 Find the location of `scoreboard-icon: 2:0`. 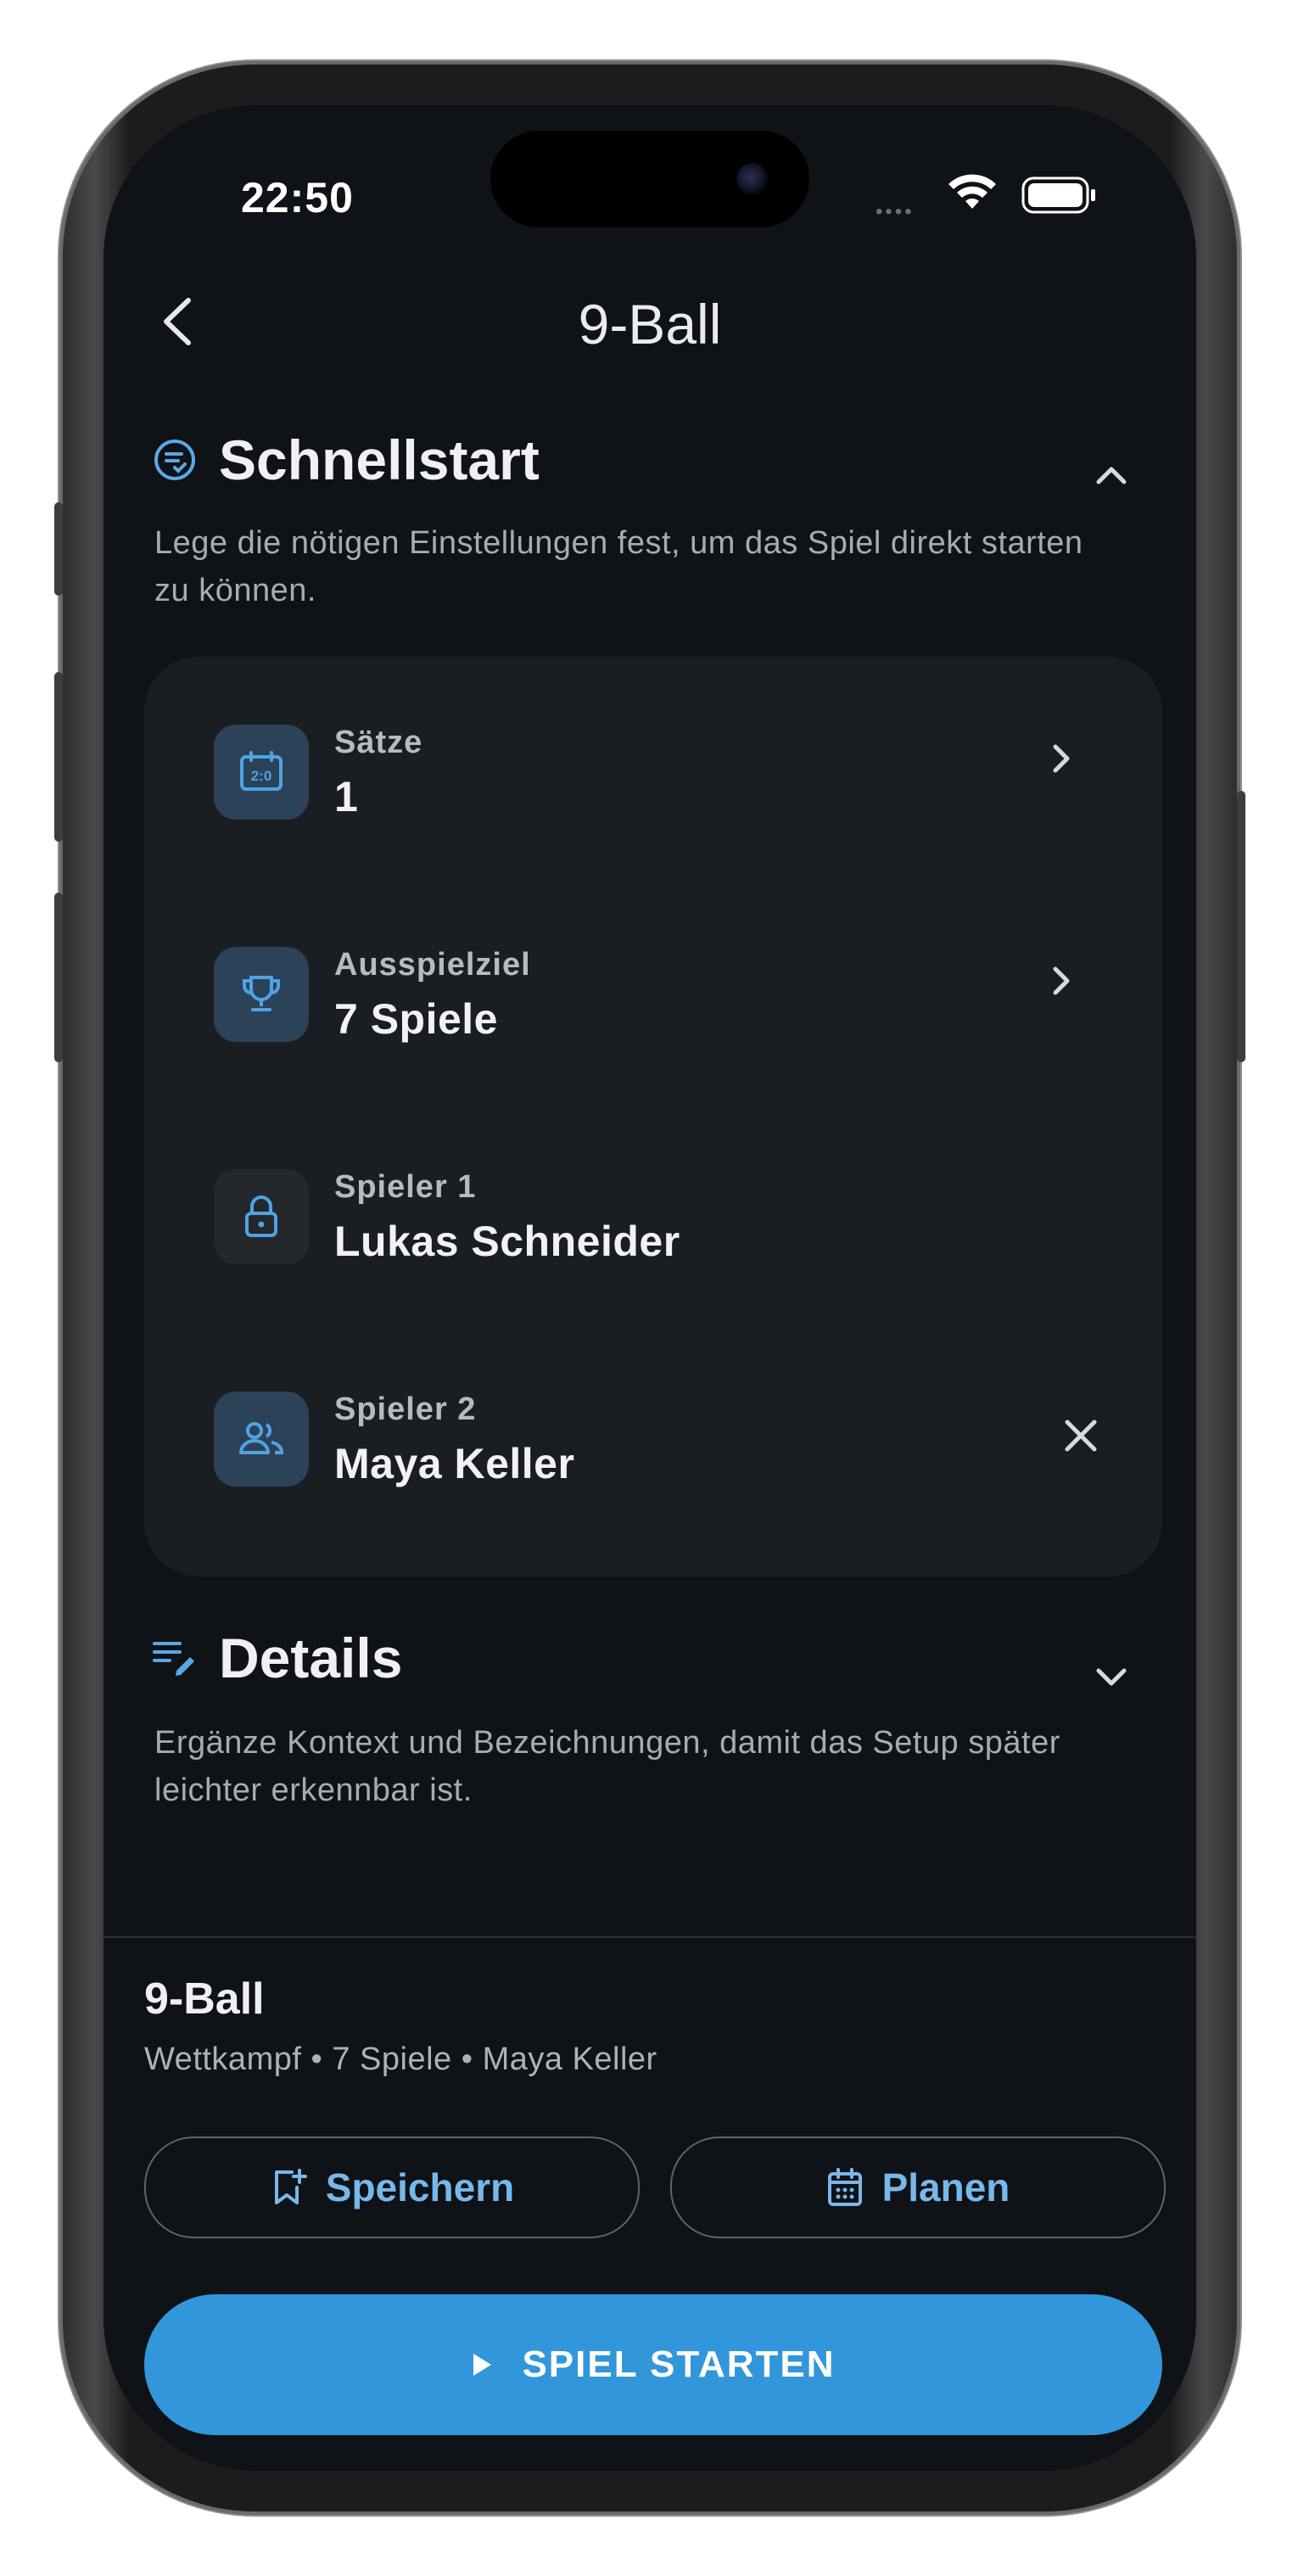

scoreboard-icon: 2:0 is located at coordinates (261, 772).